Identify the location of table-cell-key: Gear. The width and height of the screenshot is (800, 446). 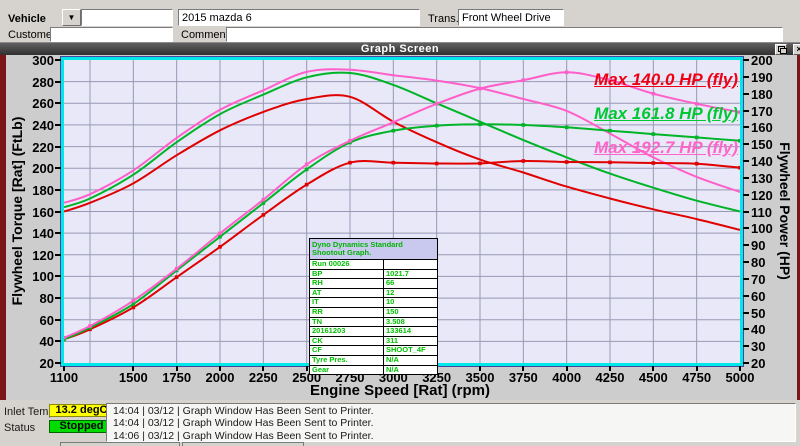
(347, 370).